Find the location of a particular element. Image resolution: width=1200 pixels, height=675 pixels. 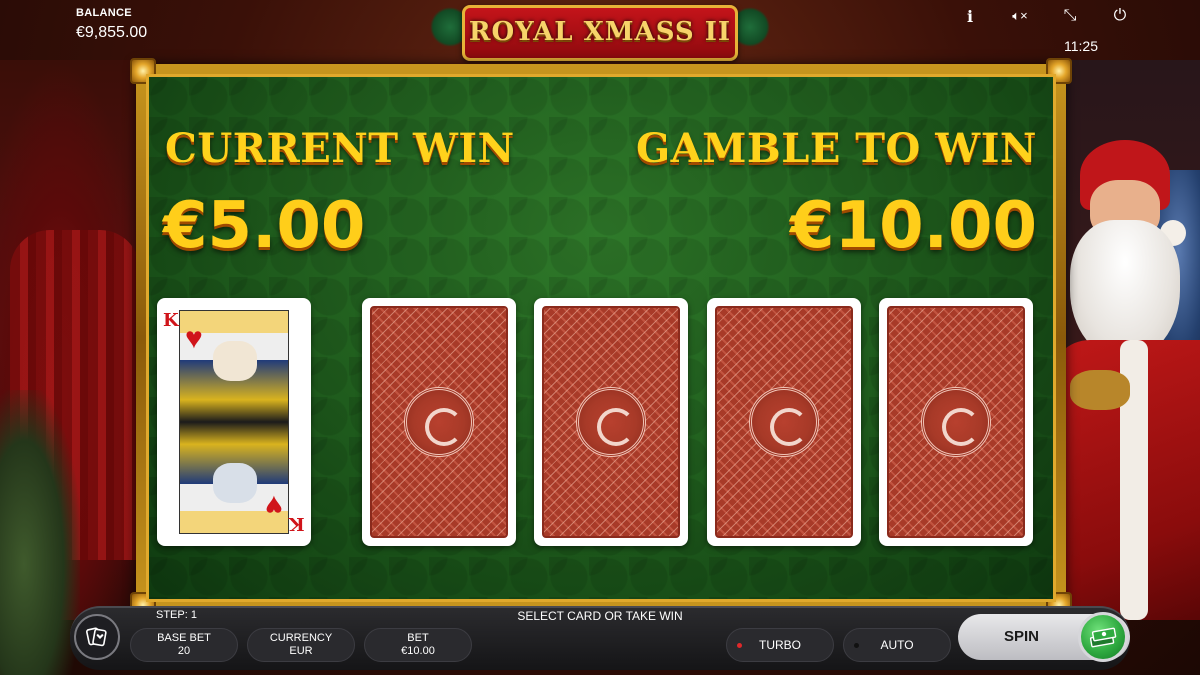

bet-label: BET is located at coordinates (418, 638).